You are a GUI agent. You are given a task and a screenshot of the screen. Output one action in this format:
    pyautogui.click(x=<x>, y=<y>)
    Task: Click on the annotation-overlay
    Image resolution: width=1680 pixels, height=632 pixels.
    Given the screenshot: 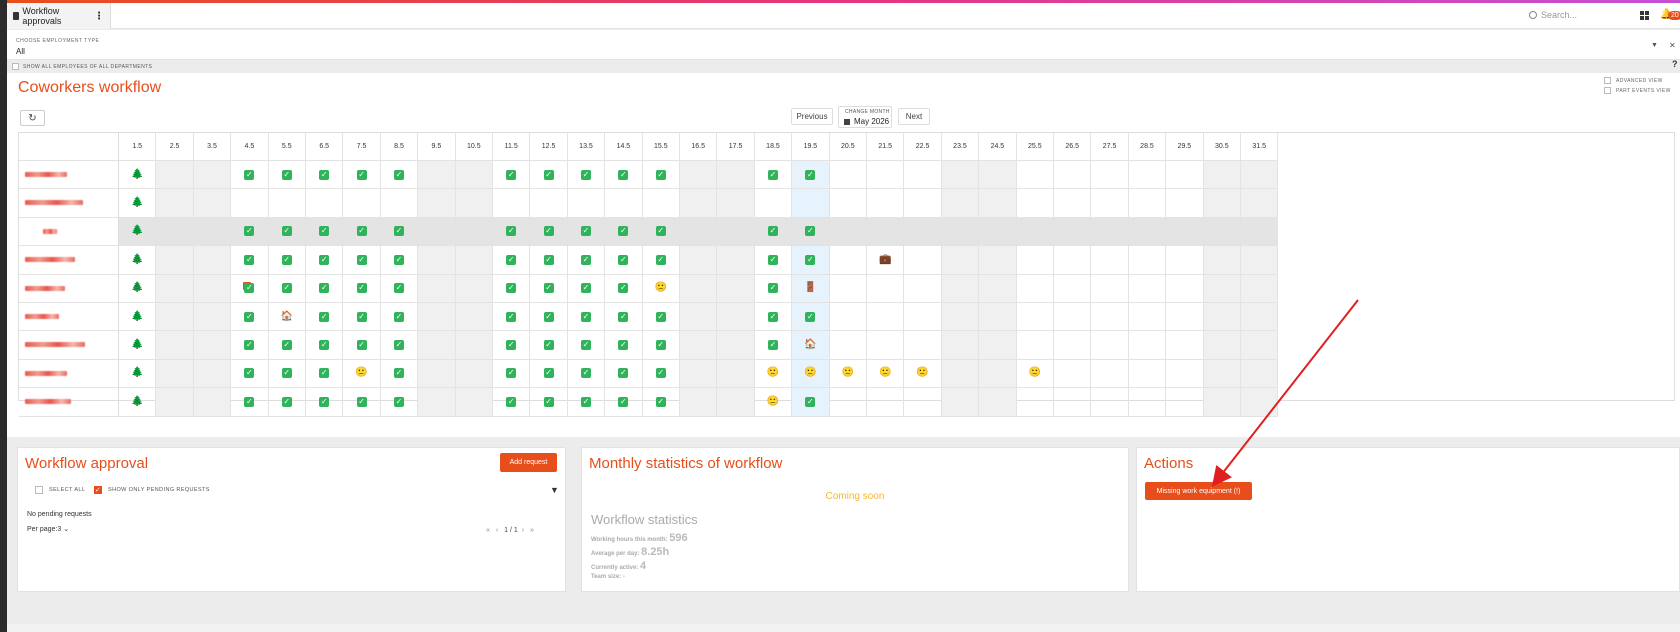 What is the action you would take?
    pyautogui.click(x=1285, y=393)
    